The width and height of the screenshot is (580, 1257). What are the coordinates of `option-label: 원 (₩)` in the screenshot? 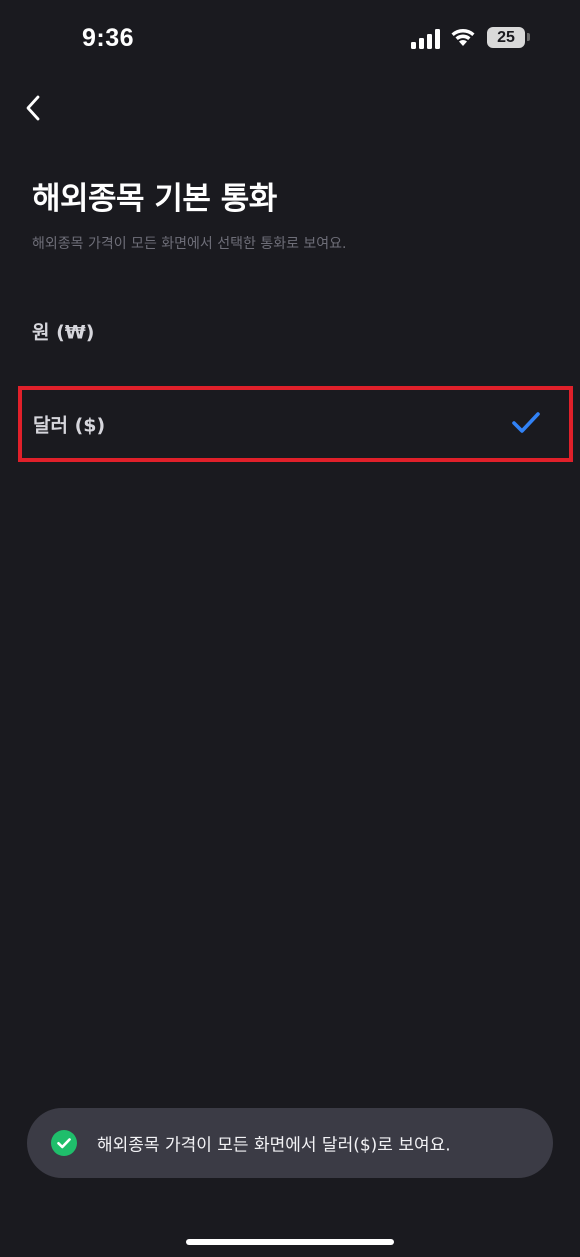 It's located at (63, 332).